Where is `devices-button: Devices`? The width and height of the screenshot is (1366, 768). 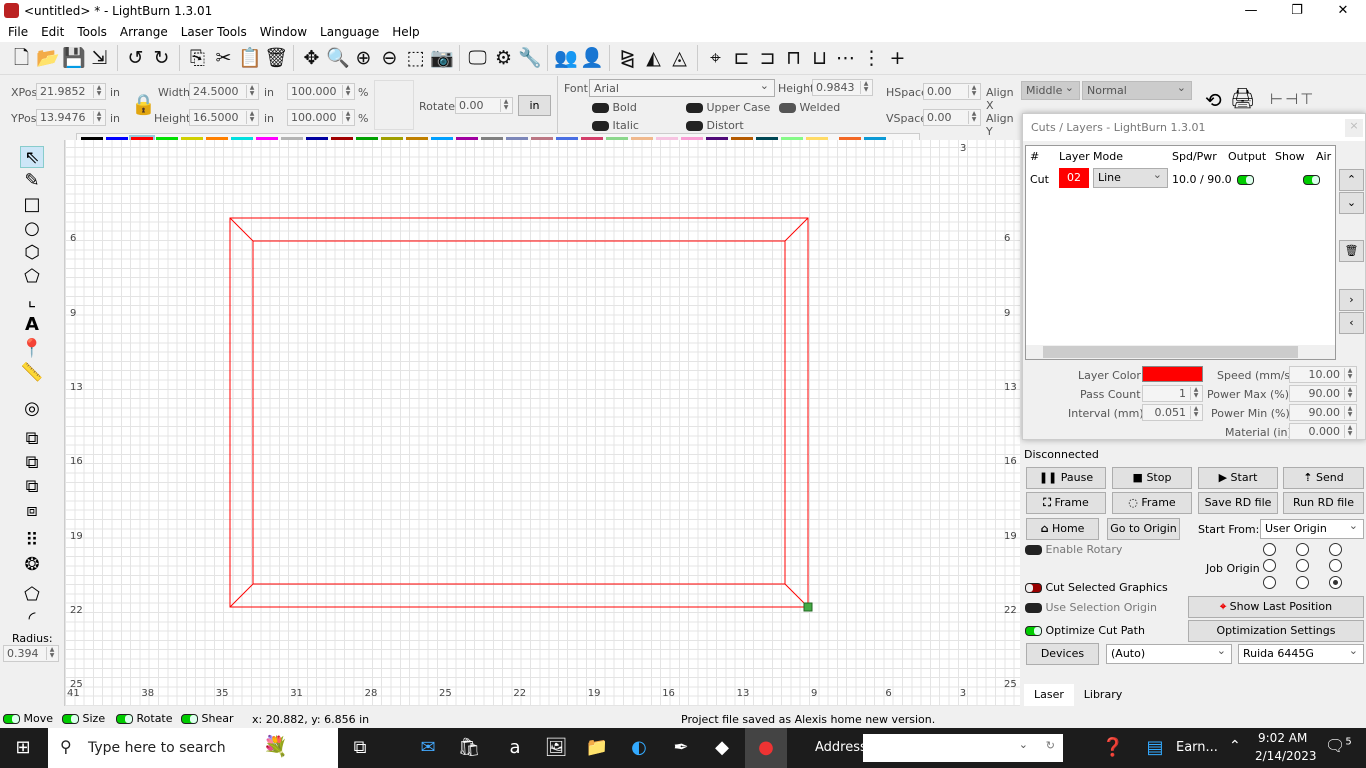 devices-button: Devices is located at coordinates (1062, 654).